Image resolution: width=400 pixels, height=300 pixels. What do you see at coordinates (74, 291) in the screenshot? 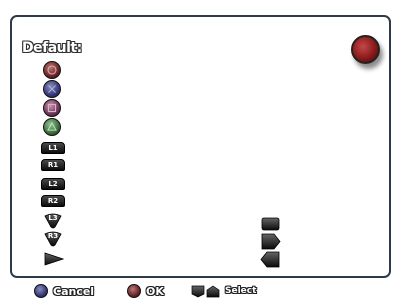
I see `cancel-label: Cancel` at bounding box center [74, 291].